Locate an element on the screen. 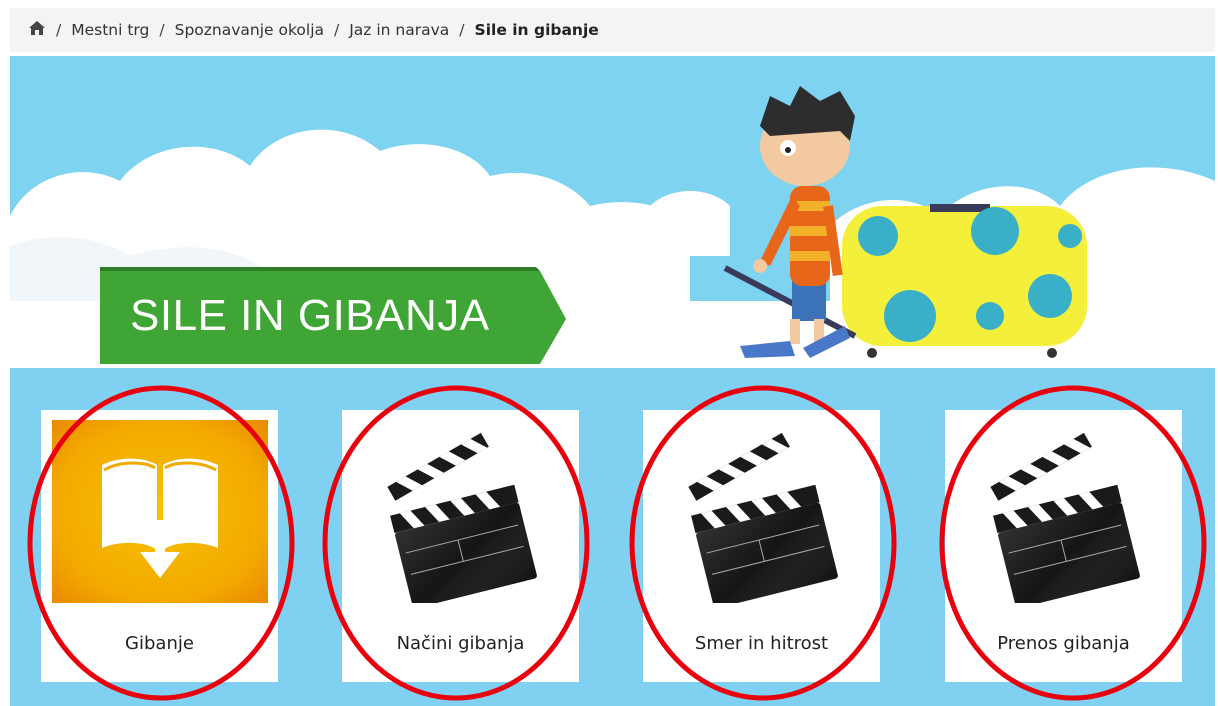  tile-smer-in-hitrost: Smer in hitrost is located at coordinates (761, 546).